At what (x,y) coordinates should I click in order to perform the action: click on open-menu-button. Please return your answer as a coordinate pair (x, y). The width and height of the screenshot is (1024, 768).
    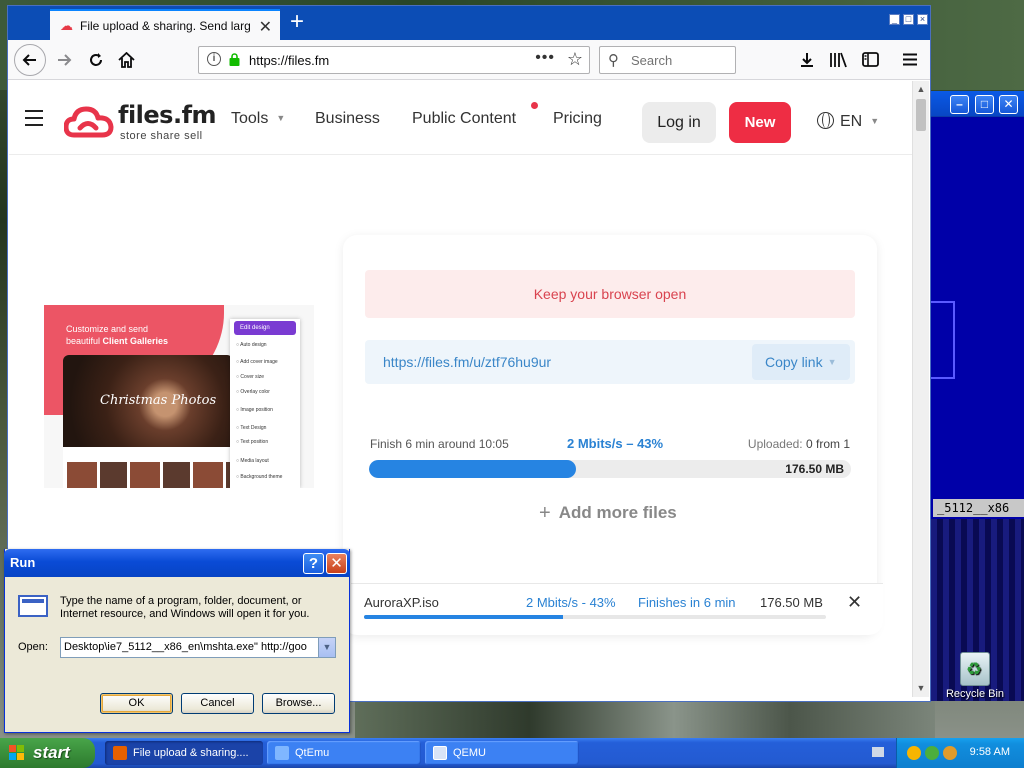
    Looking at the image, I should click on (910, 60).